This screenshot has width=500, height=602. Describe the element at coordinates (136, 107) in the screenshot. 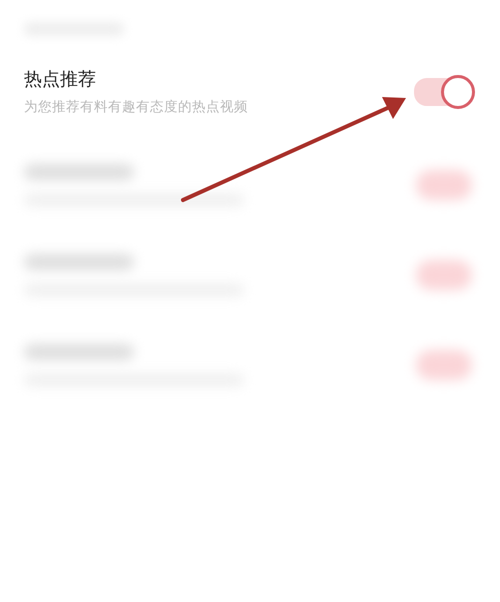

I see `setting-description: 为您推荐有料有趣有态度的热点视频` at that location.